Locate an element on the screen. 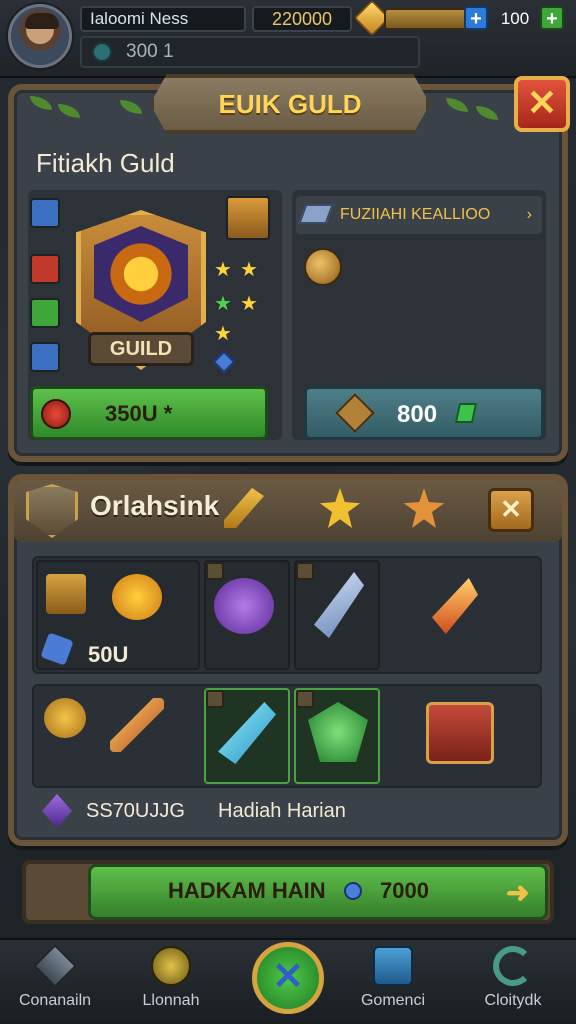 This screenshot has width=576, height=1024. guild-cost-button: 800 is located at coordinates (424, 413).